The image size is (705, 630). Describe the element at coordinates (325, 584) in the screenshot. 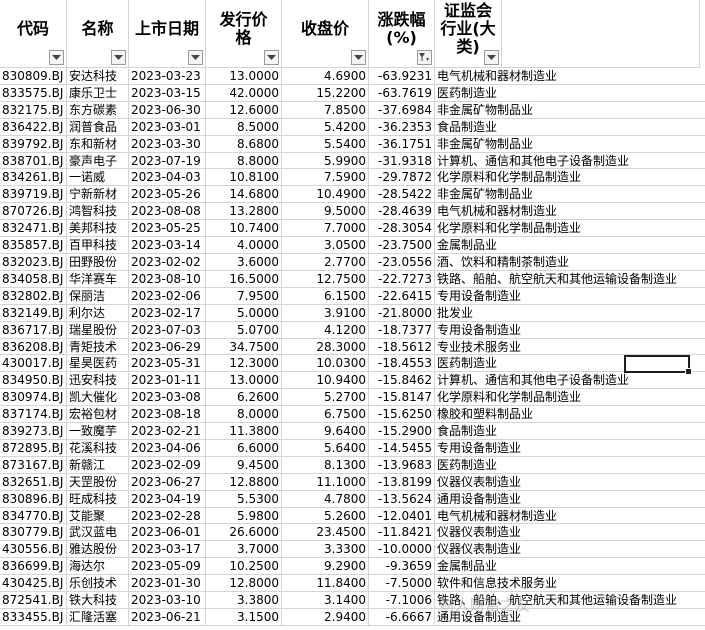

I see `table-cell: 11.8400` at that location.